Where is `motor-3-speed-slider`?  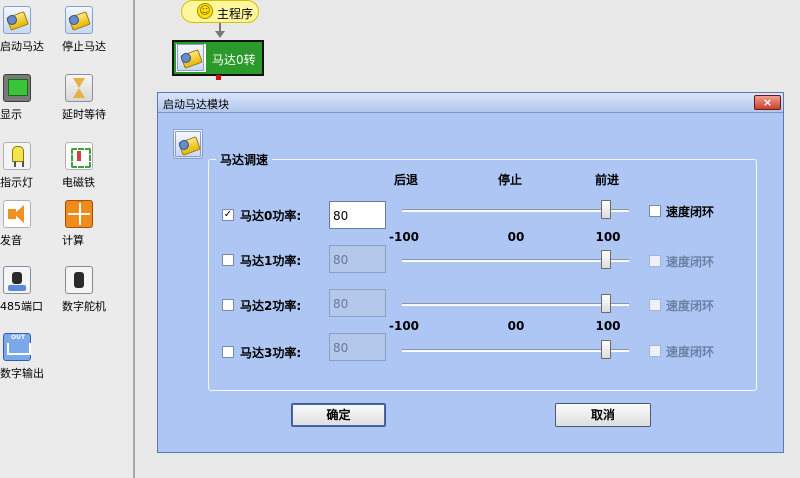 motor-3-speed-slider is located at coordinates (515, 350).